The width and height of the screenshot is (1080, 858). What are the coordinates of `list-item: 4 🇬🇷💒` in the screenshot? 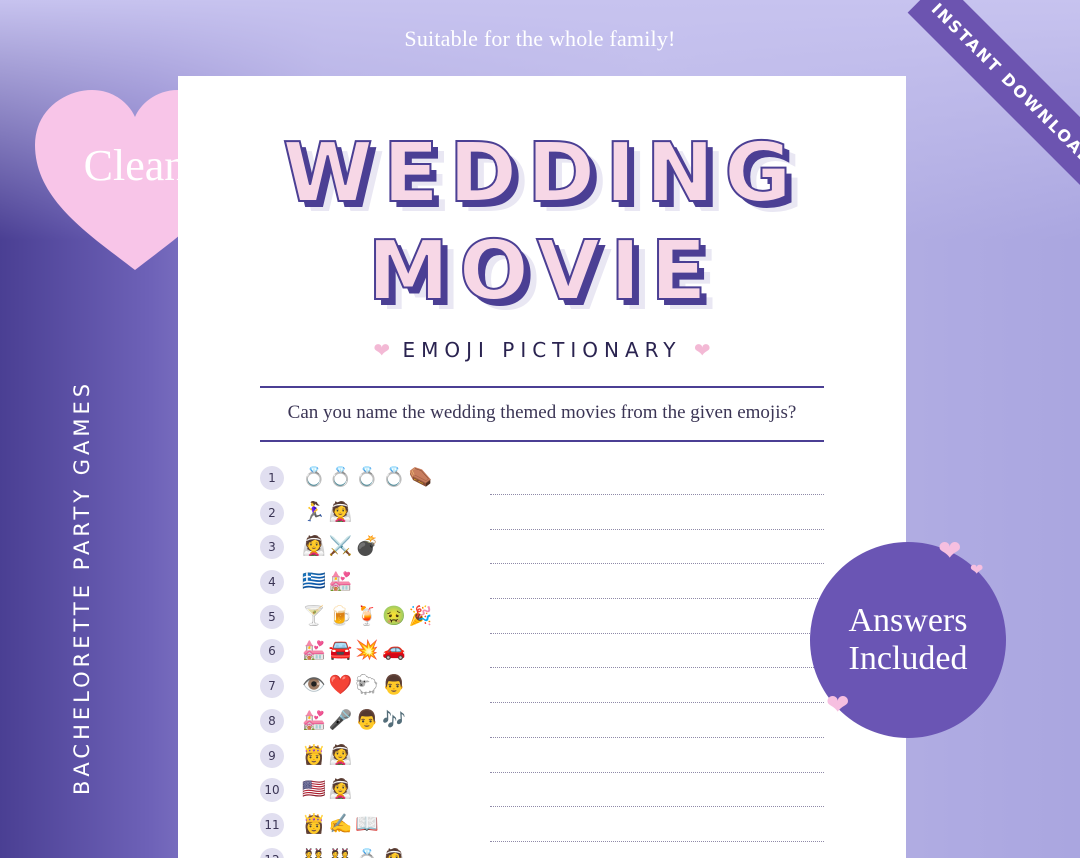 It's located at (542, 585).